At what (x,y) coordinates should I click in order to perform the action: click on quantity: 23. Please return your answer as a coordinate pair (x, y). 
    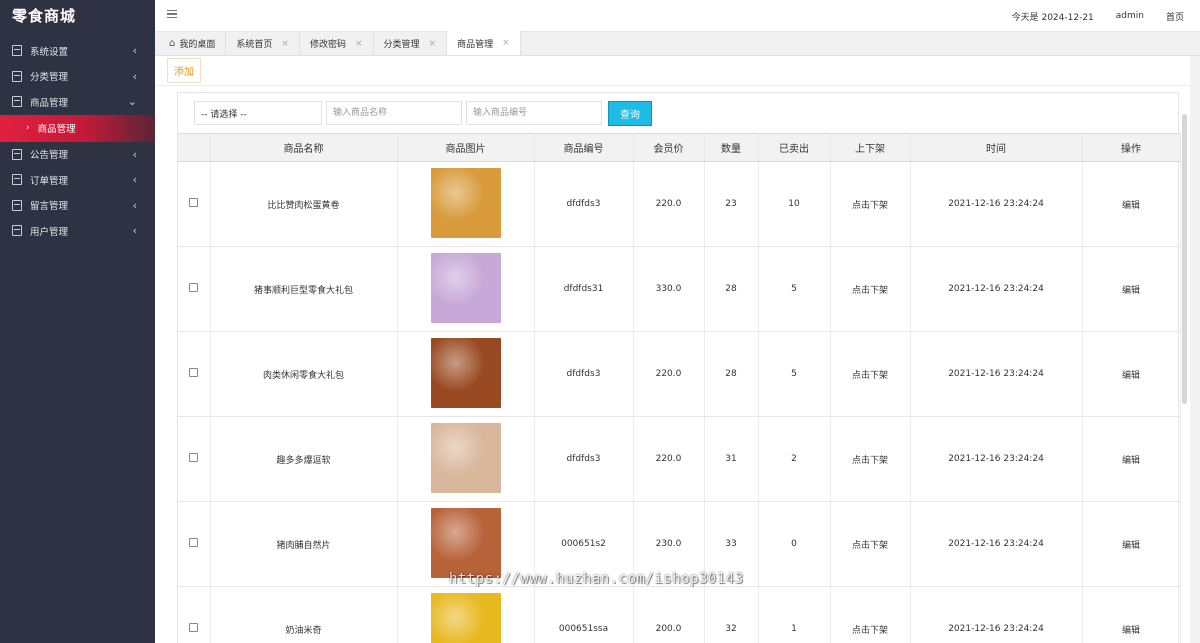
    Looking at the image, I should click on (731, 204).